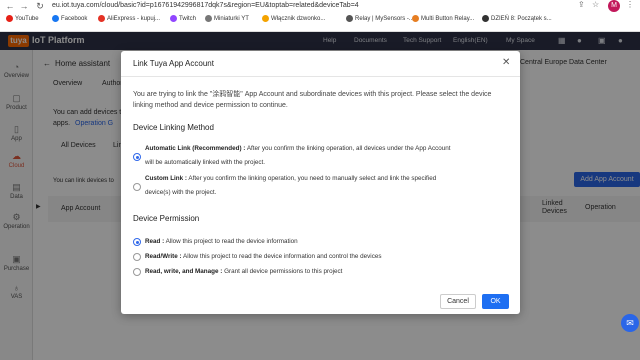 The width and height of the screenshot is (640, 360). Describe the element at coordinates (173, 63) in the screenshot. I see `dialog-title: Link Tuya App Account` at that location.